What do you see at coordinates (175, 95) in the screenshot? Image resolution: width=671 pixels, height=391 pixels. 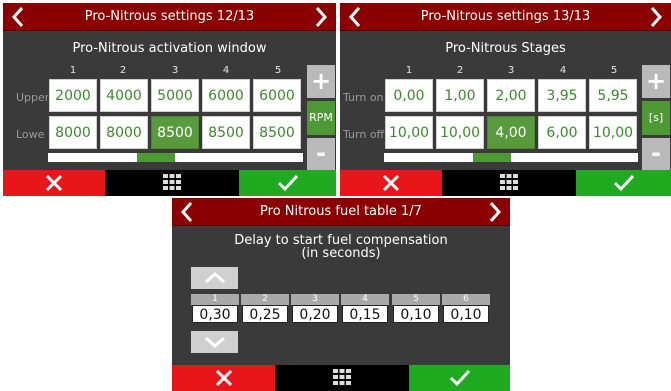 I see `table-cell: 5000` at bounding box center [175, 95].